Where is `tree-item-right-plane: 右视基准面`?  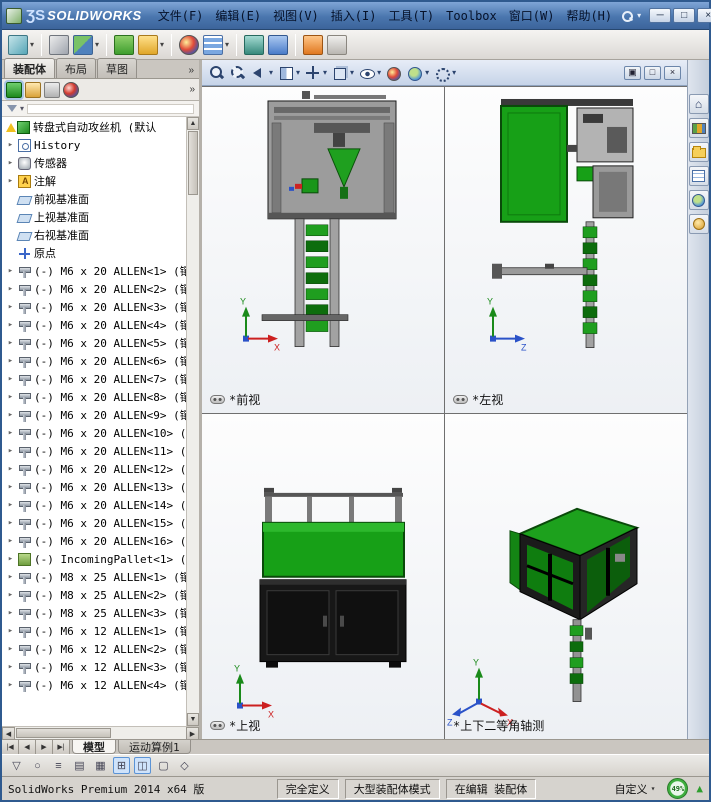 tree-item-right-plane: 右视基准面 is located at coordinates (94, 235).